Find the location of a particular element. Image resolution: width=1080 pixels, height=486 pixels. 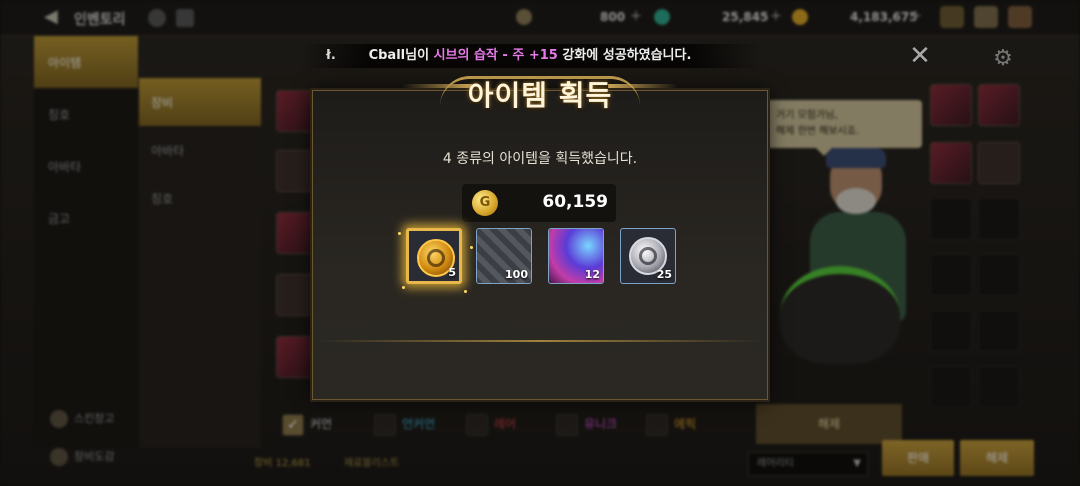

reward-item-cube: 100 is located at coordinates (504, 256).